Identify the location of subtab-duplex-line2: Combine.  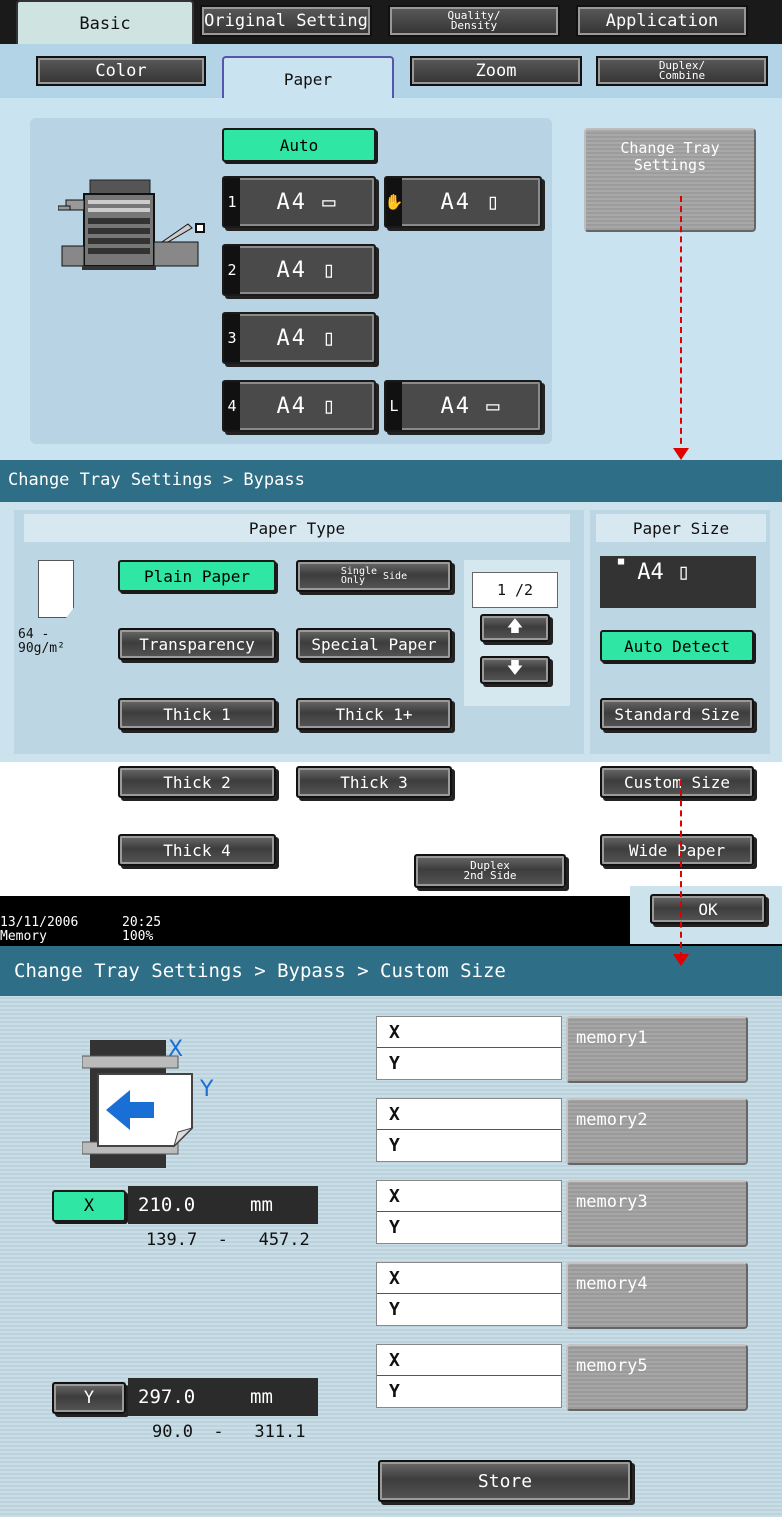
(682, 75).